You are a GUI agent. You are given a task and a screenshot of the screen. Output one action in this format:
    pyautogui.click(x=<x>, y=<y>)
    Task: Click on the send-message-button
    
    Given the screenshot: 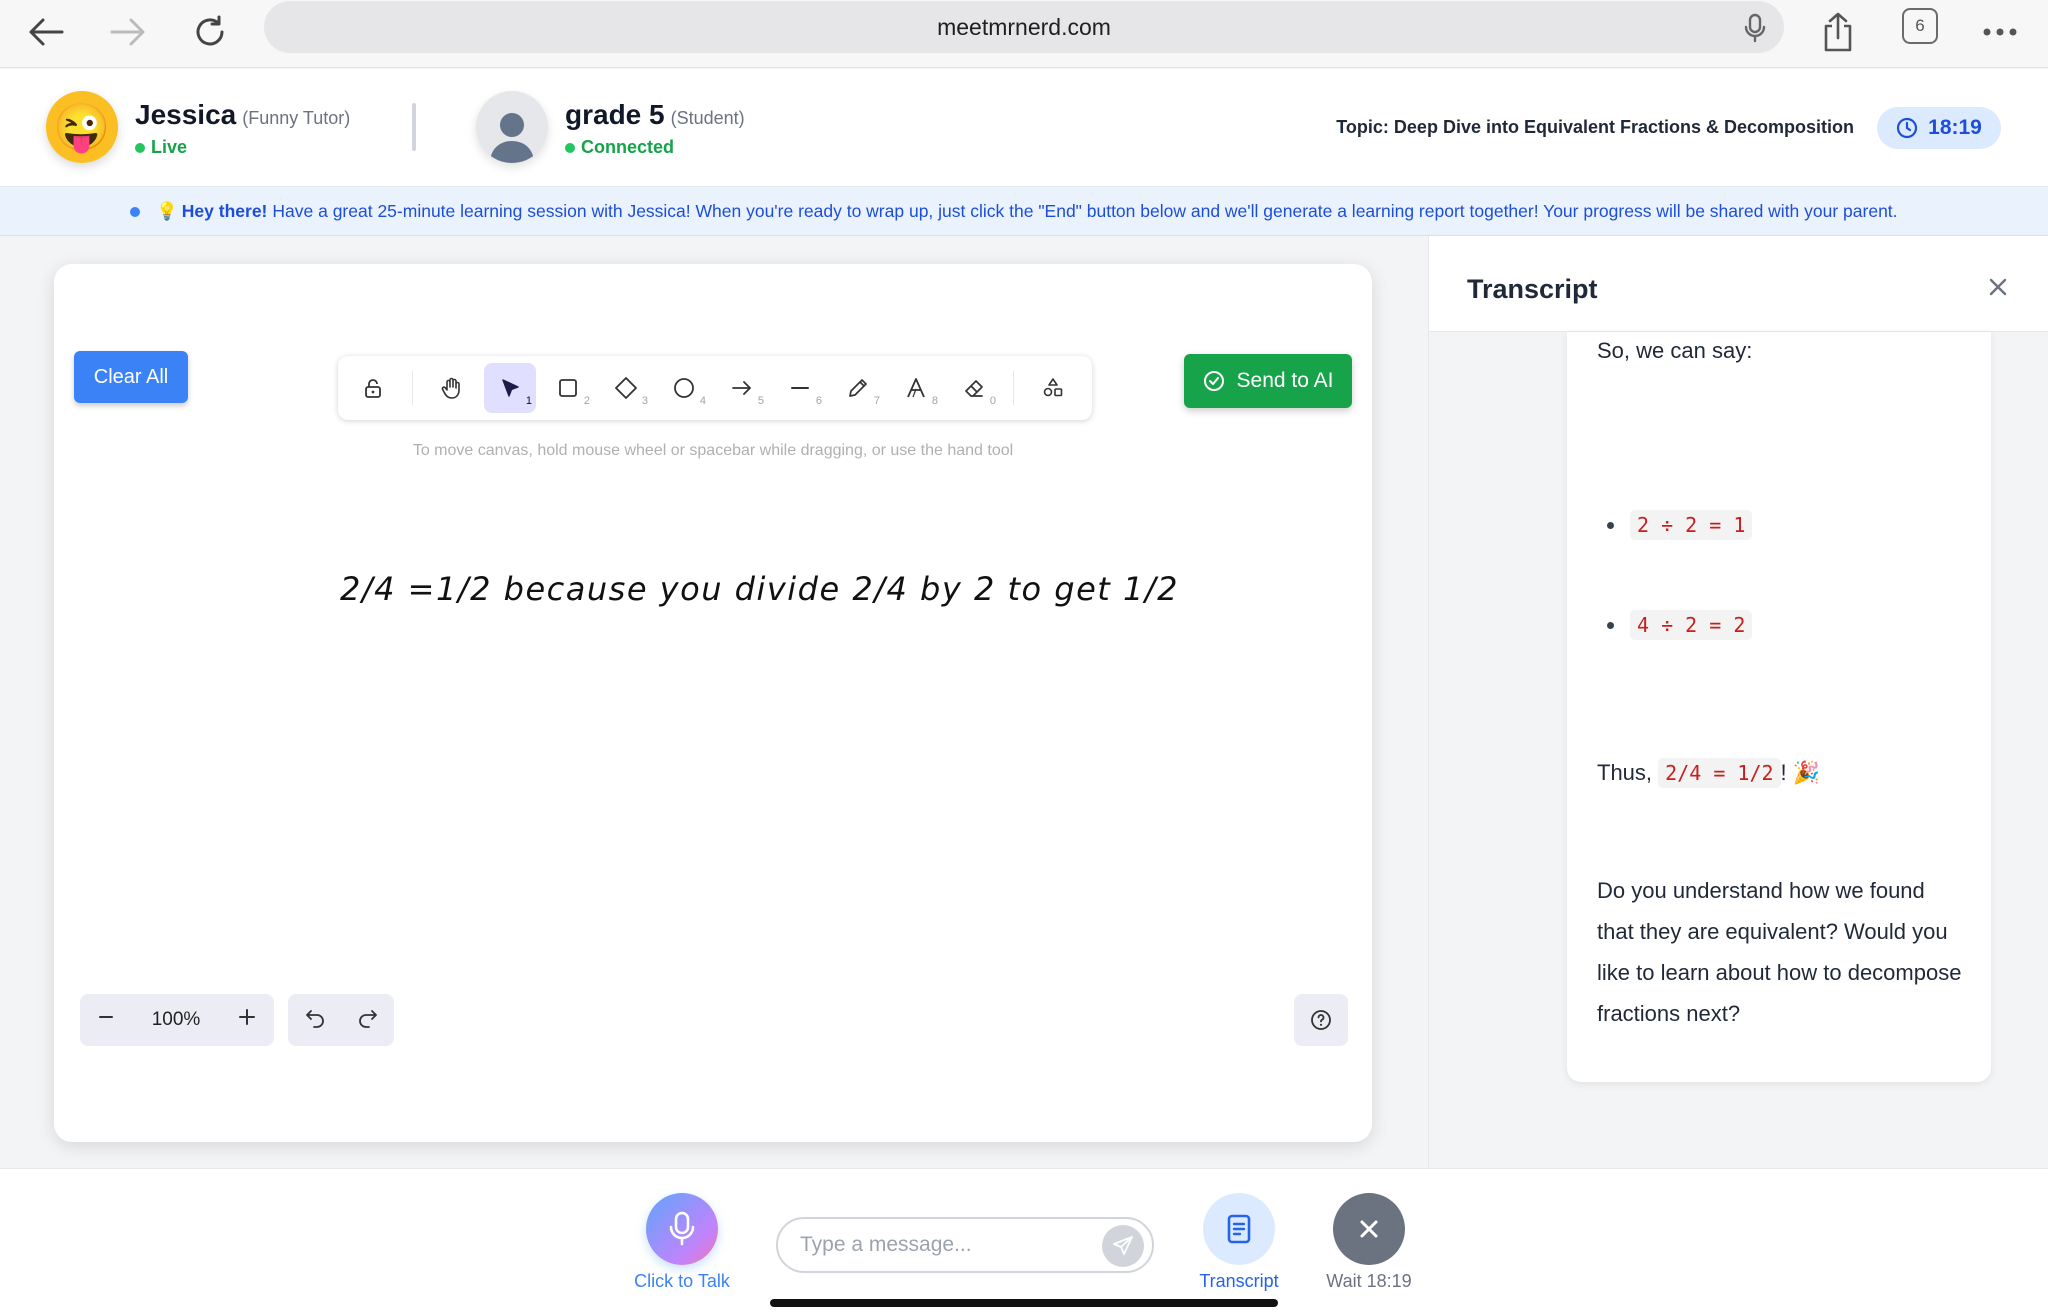 What is the action you would take?
    pyautogui.click(x=1123, y=1246)
    